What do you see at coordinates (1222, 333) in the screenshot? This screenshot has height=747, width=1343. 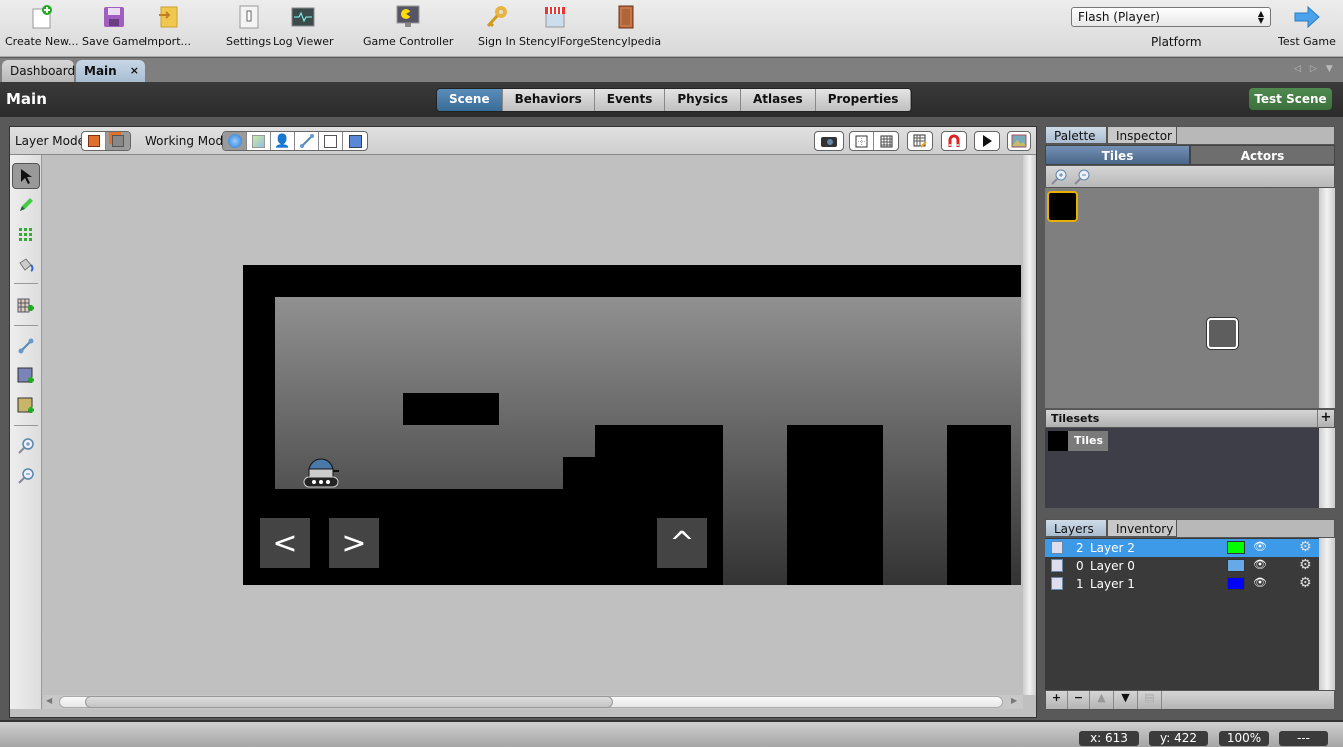 I see `tile-swatch` at bounding box center [1222, 333].